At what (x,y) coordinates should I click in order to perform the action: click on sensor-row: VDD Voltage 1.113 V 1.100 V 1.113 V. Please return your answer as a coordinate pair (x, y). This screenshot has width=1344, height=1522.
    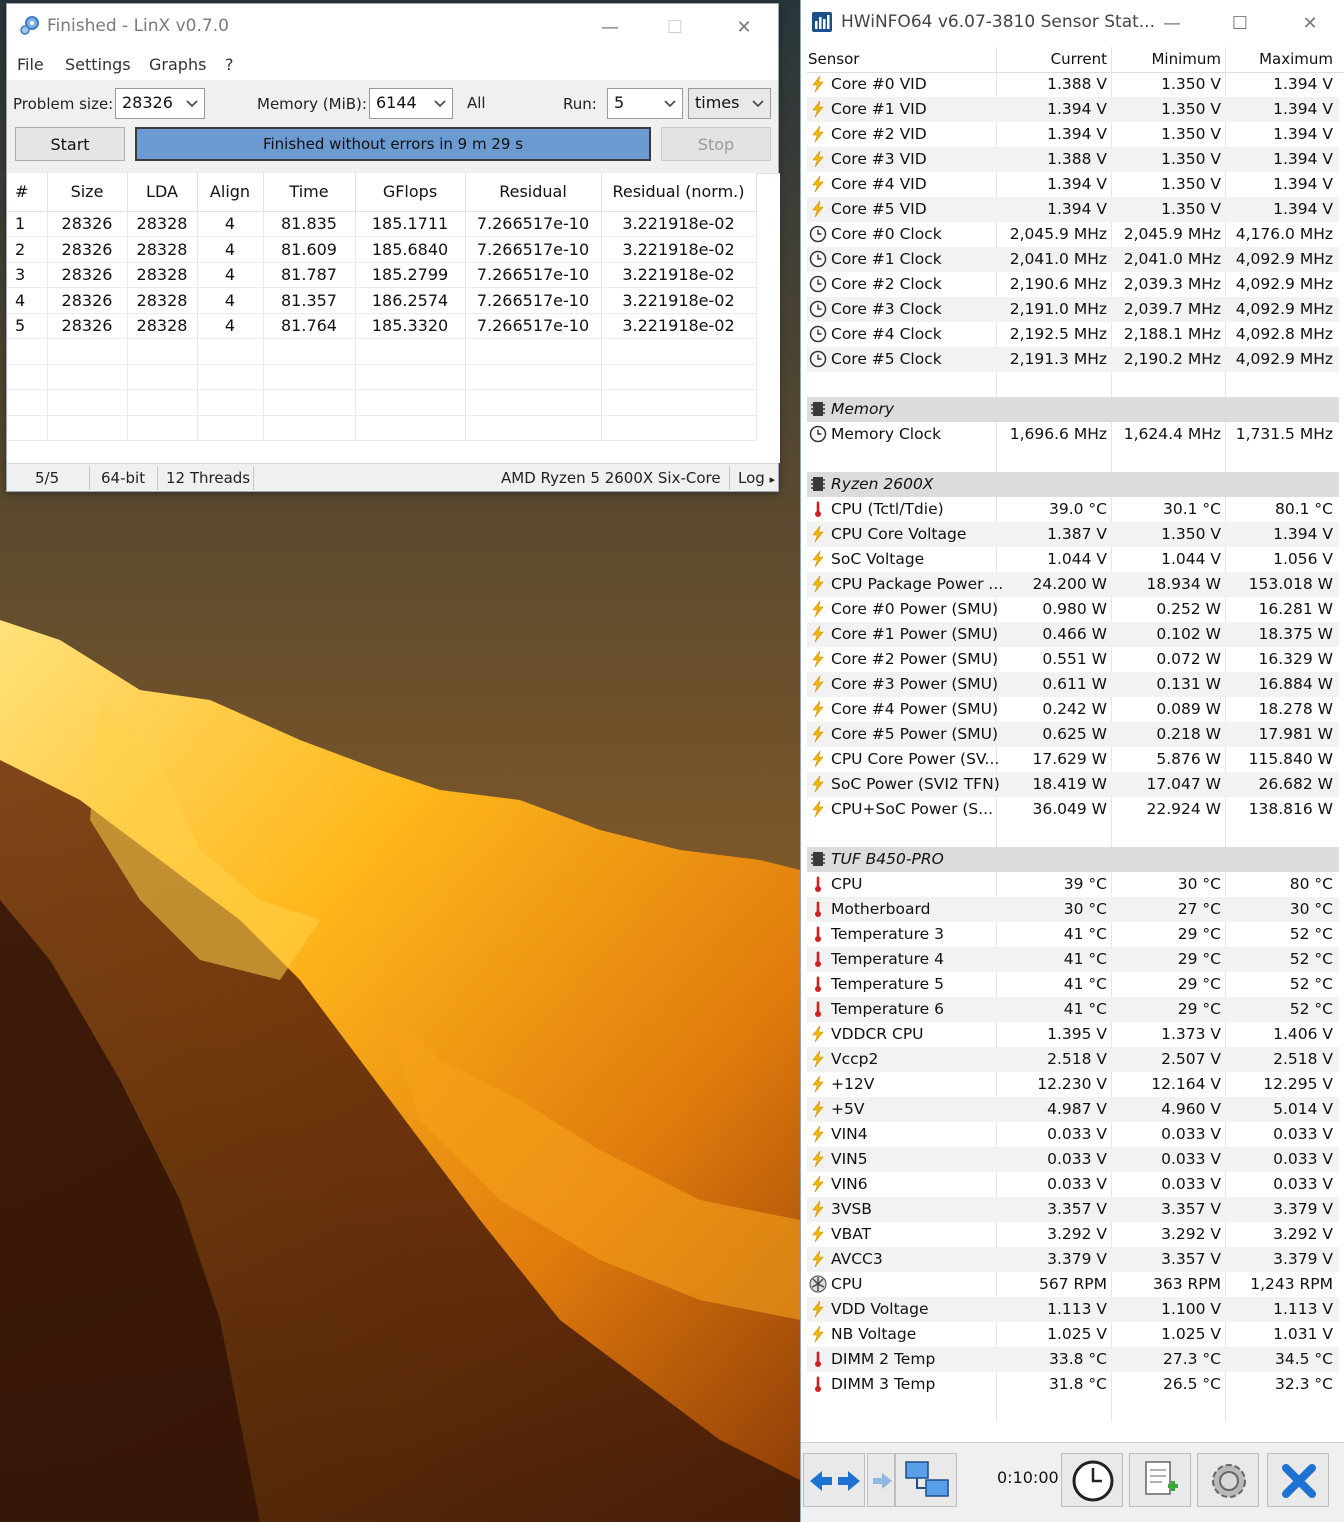
    Looking at the image, I should click on (1073, 1309).